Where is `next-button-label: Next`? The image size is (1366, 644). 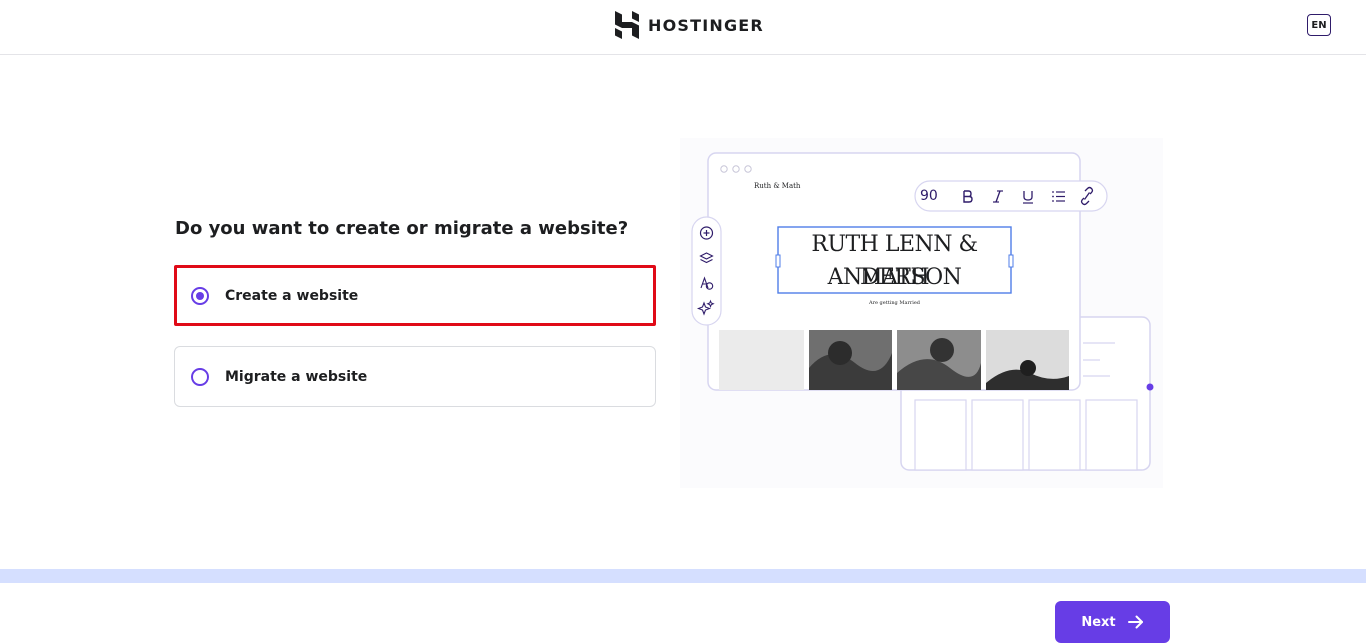 next-button-label: Next is located at coordinates (1098, 622).